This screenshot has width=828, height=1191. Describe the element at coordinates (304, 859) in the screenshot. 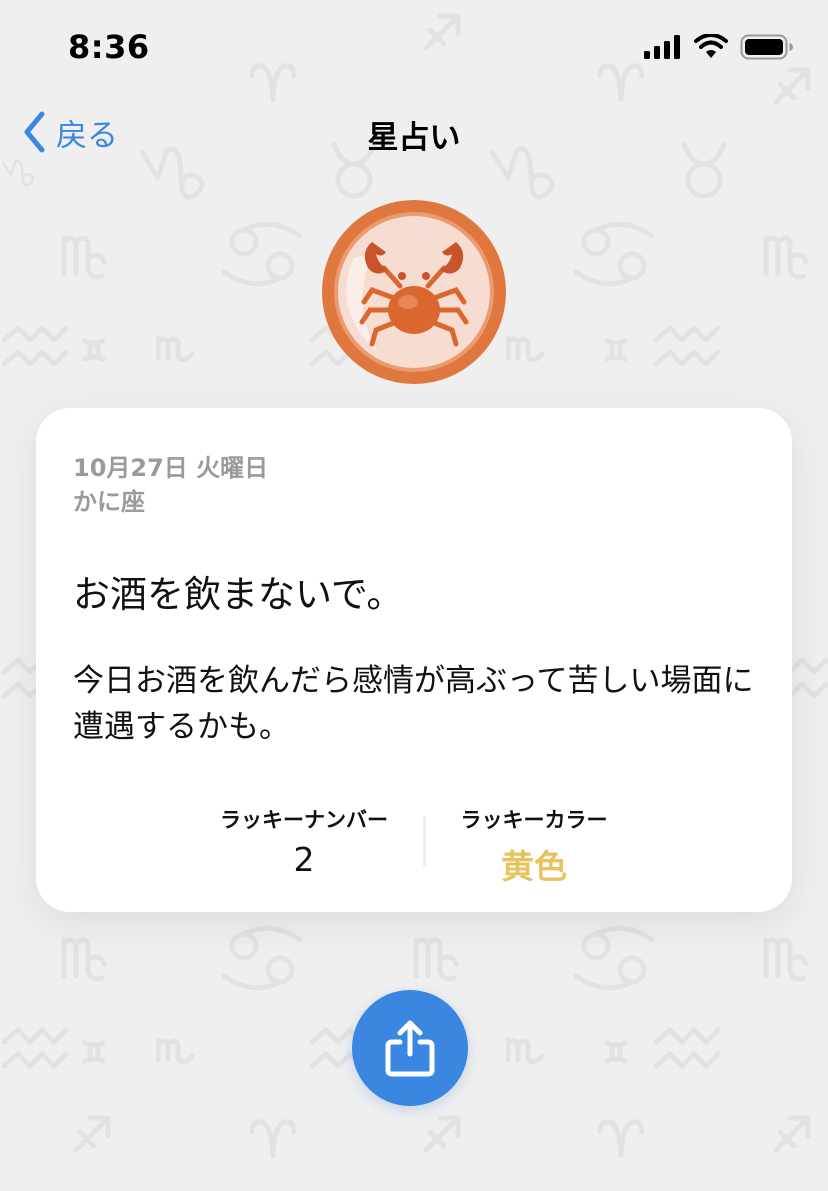

I see `lucky-number-value: 2` at that location.